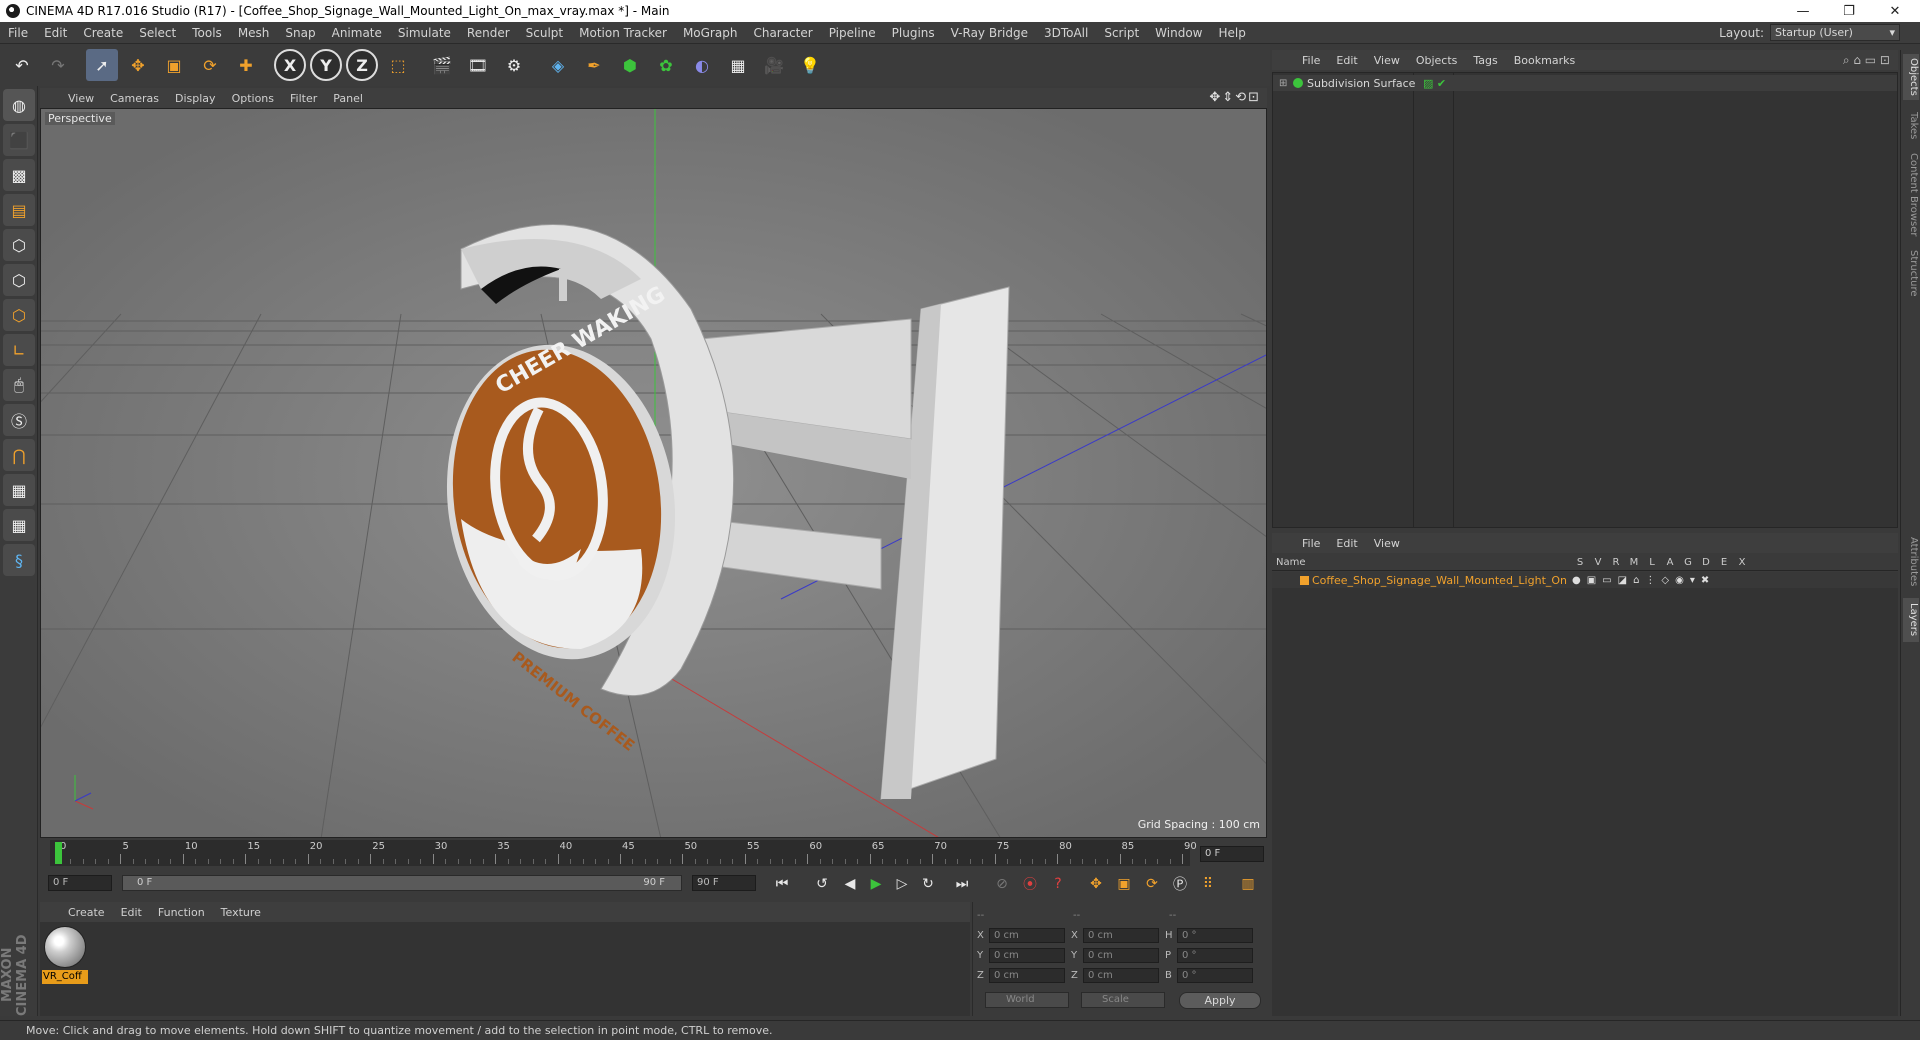 The height and width of the screenshot is (1040, 1920). Describe the element at coordinates (1096, 884) in the screenshot. I see `key-position-icon: ✥` at that location.